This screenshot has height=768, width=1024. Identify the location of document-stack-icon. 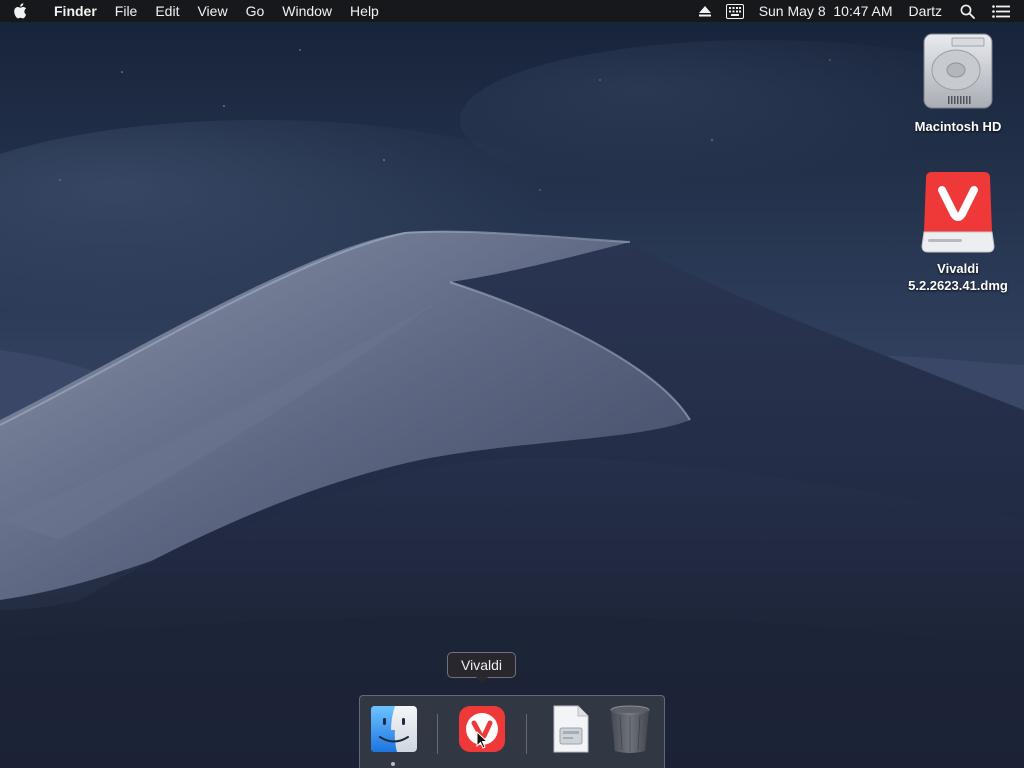
(571, 729).